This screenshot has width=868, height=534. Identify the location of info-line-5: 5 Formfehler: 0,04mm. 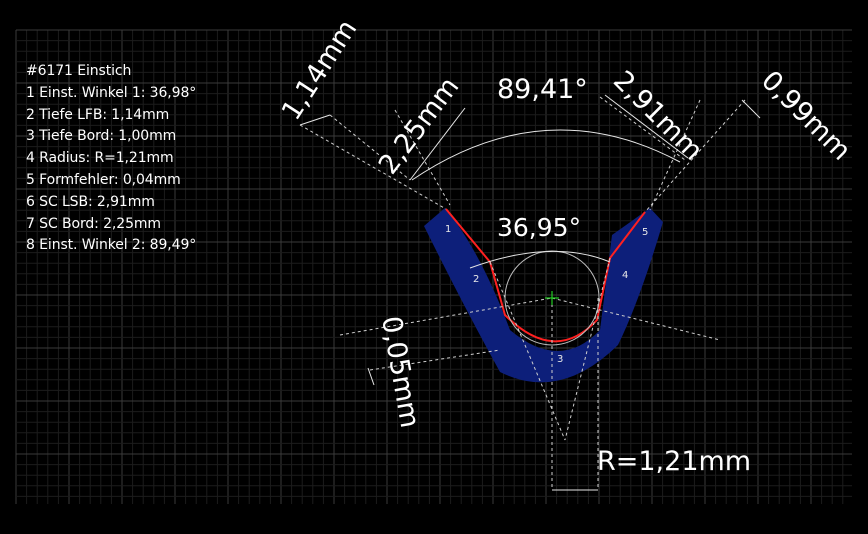
(103, 179).